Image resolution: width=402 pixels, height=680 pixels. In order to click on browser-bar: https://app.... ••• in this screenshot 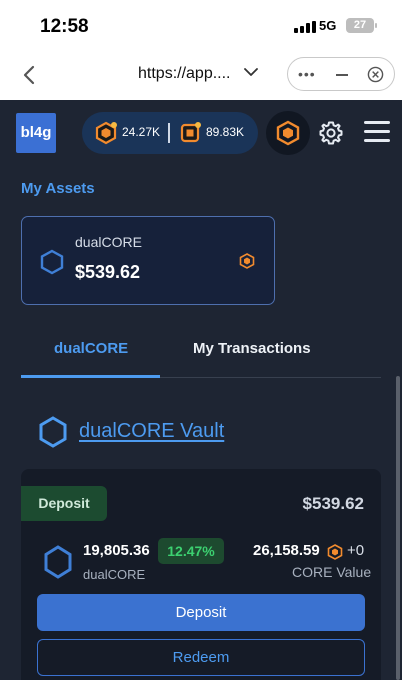, I will do `click(201, 76)`.